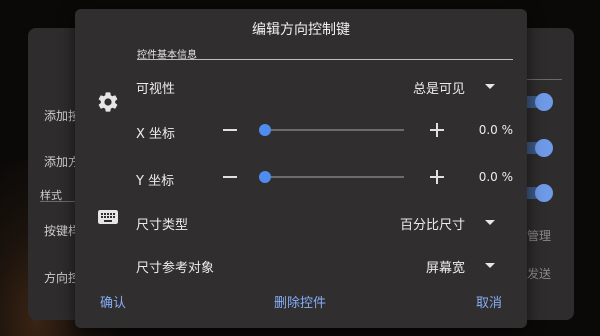 The height and width of the screenshot is (336, 600). What do you see at coordinates (495, 177) in the screenshot?
I see `y-coord-value: 0.0 %` at bounding box center [495, 177].